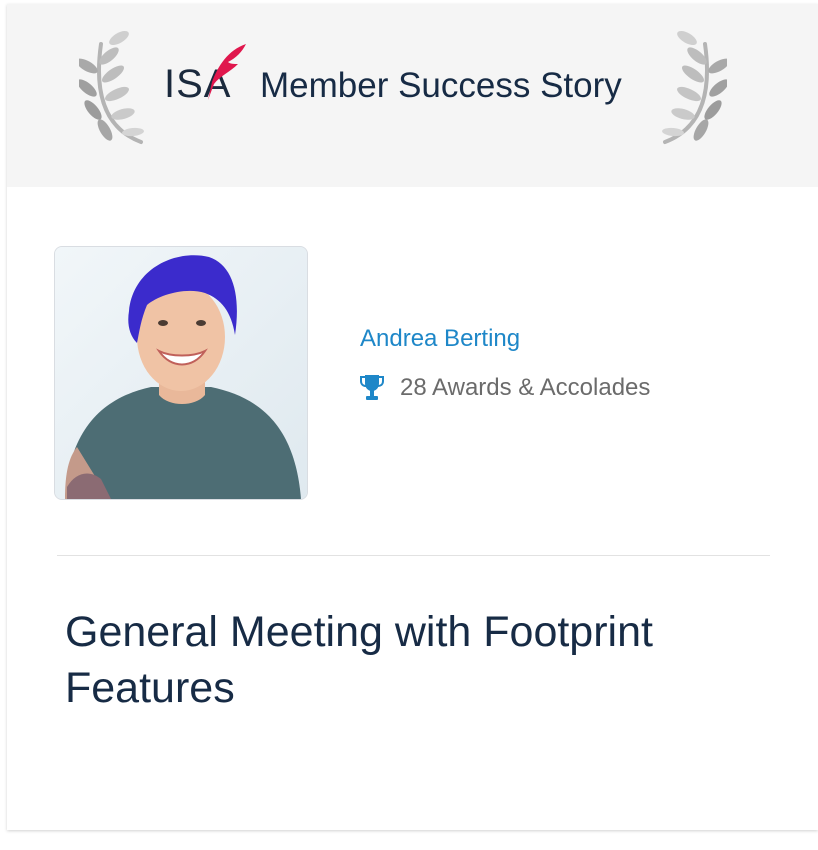 This screenshot has width=818, height=850. I want to click on story-title: General Meeting with Footprint Features, so click(359, 660).